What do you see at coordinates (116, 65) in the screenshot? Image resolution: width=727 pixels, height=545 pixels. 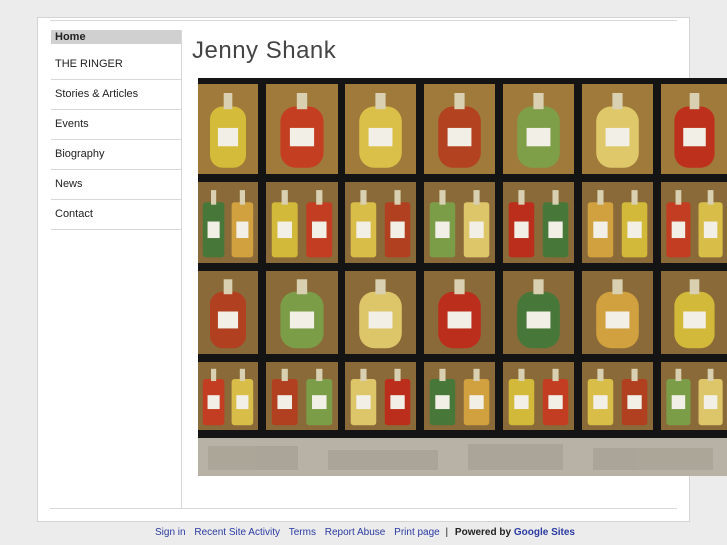 I see `nav-item-the-ringer: THE RINGER` at bounding box center [116, 65].